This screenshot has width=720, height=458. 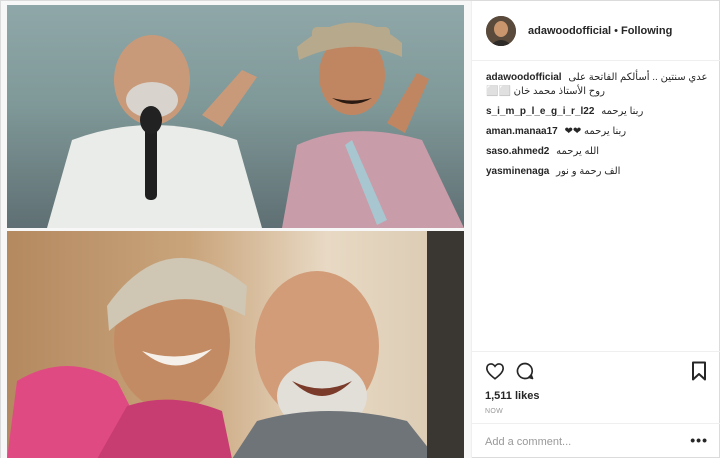 What do you see at coordinates (495, 371) in the screenshot?
I see `heart-icon` at bounding box center [495, 371].